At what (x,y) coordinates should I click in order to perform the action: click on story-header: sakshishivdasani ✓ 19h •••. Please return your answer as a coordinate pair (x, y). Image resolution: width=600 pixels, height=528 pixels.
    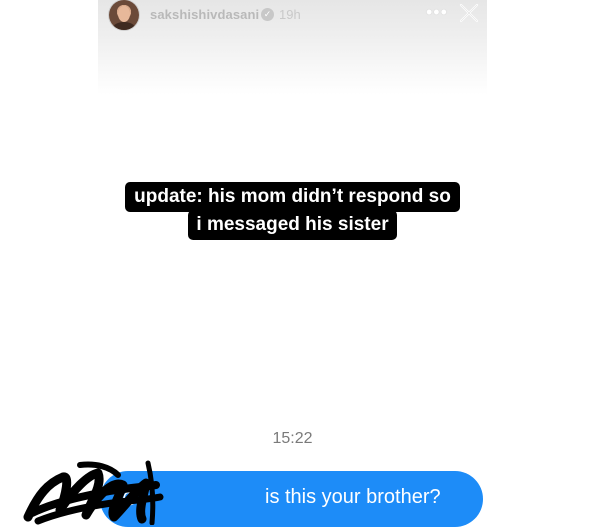
    Looking at the image, I should click on (292, 15).